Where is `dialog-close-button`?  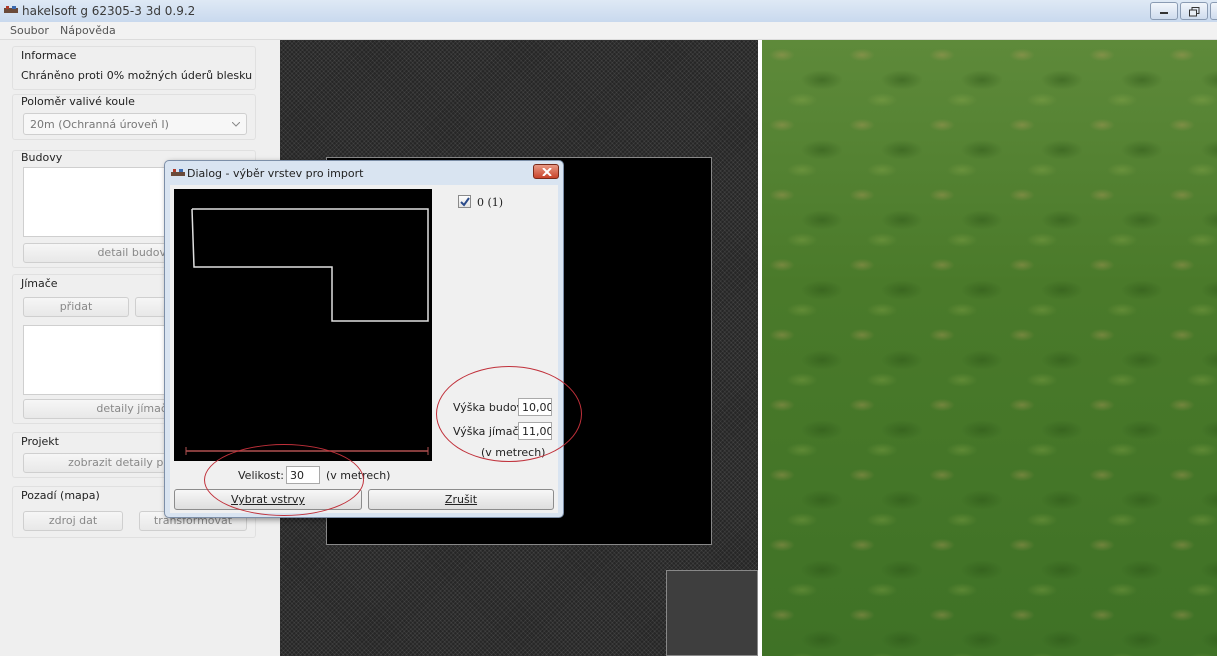
dialog-close-button is located at coordinates (546, 171).